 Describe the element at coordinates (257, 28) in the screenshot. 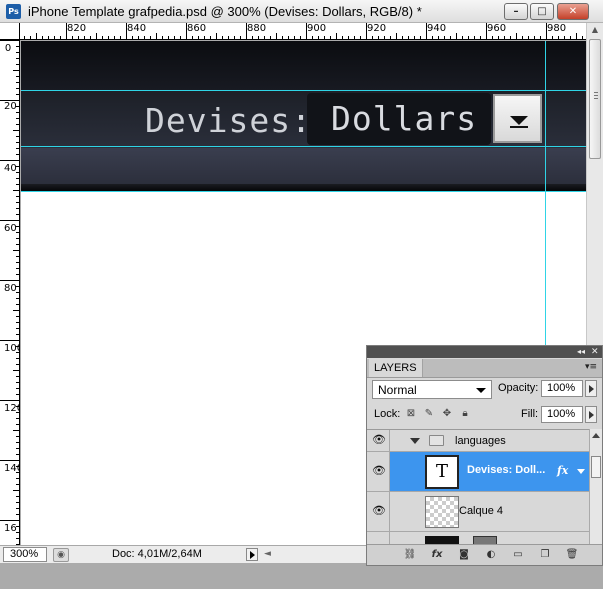

I see `ruler-label: 880` at that location.